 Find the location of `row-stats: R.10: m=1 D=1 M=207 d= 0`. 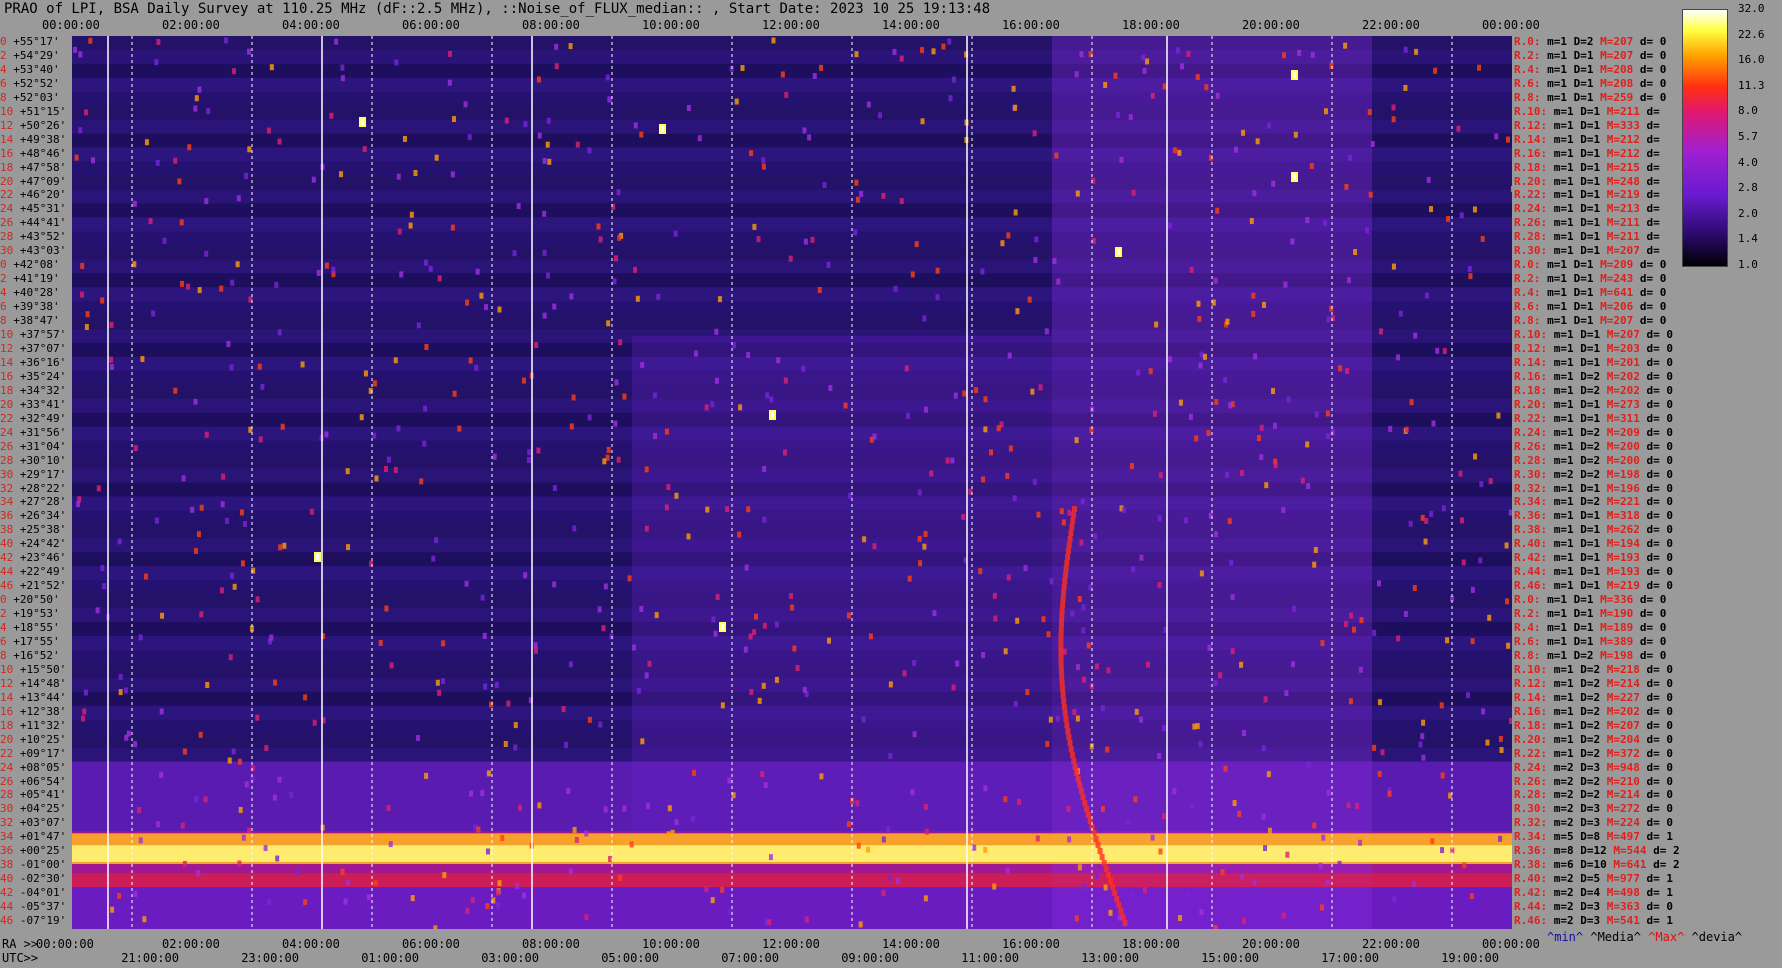

row-stats: R.10: m=1 D=1 M=207 d= 0 is located at coordinates (1593, 334).